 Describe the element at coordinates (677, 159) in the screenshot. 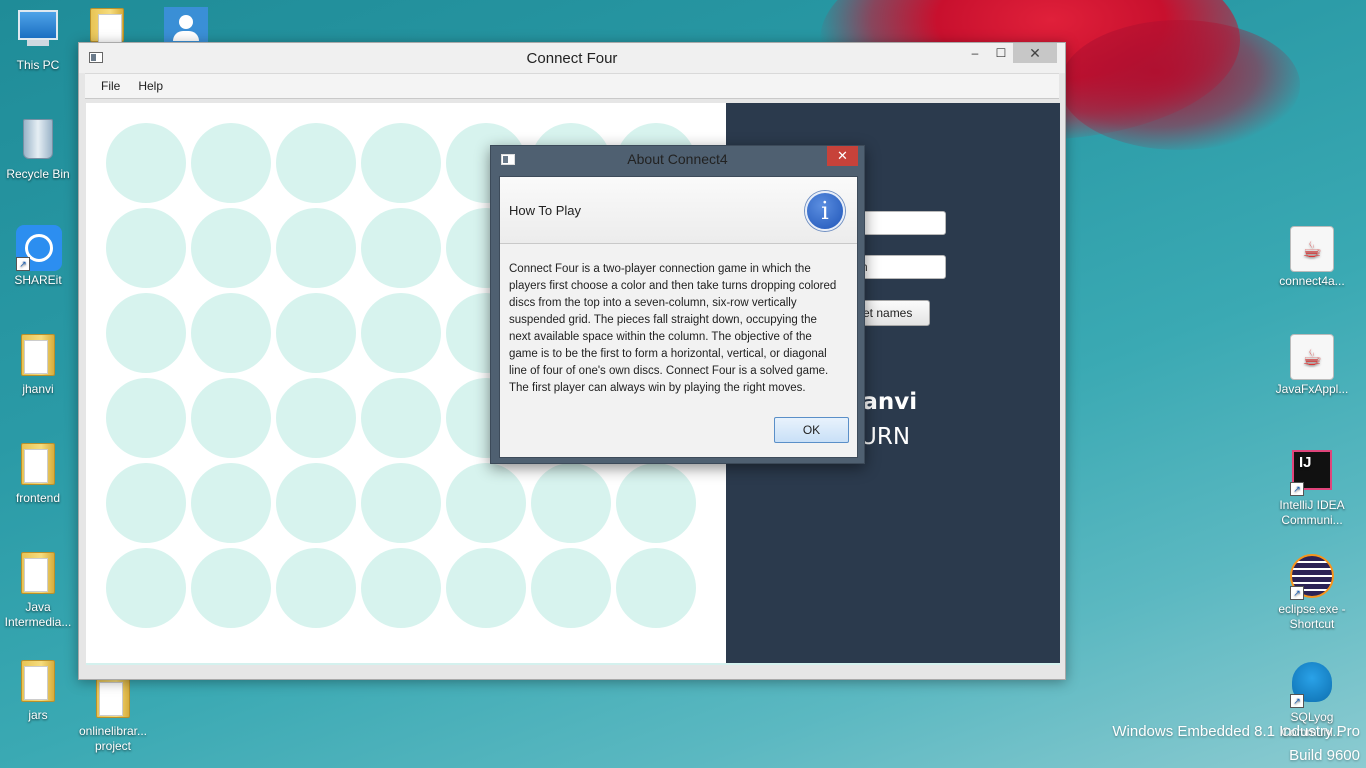

I see `dialog-title: About Connect4` at that location.